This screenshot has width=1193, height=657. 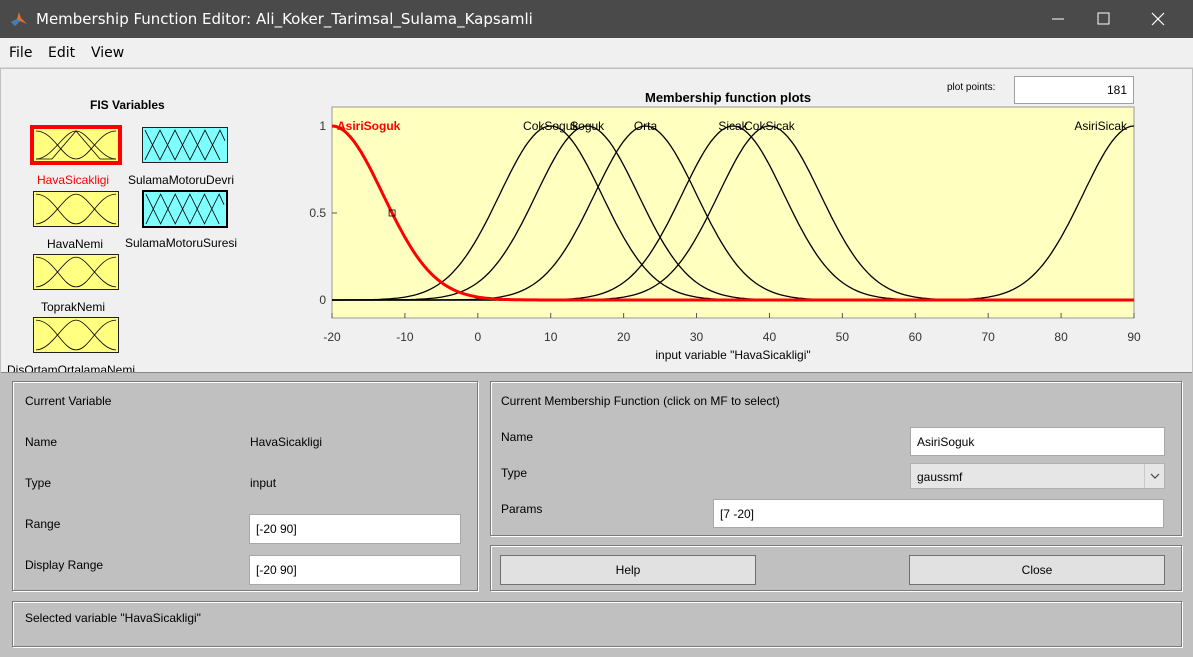 I want to click on status-text: Selected variable "HavaSicakligi", so click(x=113, y=618).